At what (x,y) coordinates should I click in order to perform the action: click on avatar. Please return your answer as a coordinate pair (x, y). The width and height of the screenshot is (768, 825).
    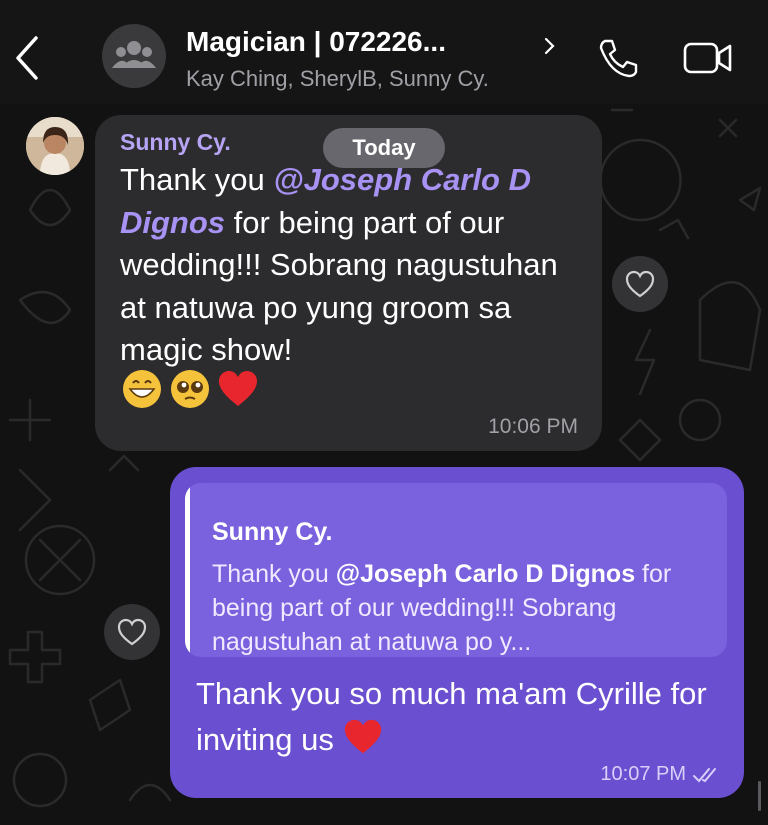
    Looking at the image, I should click on (55, 146).